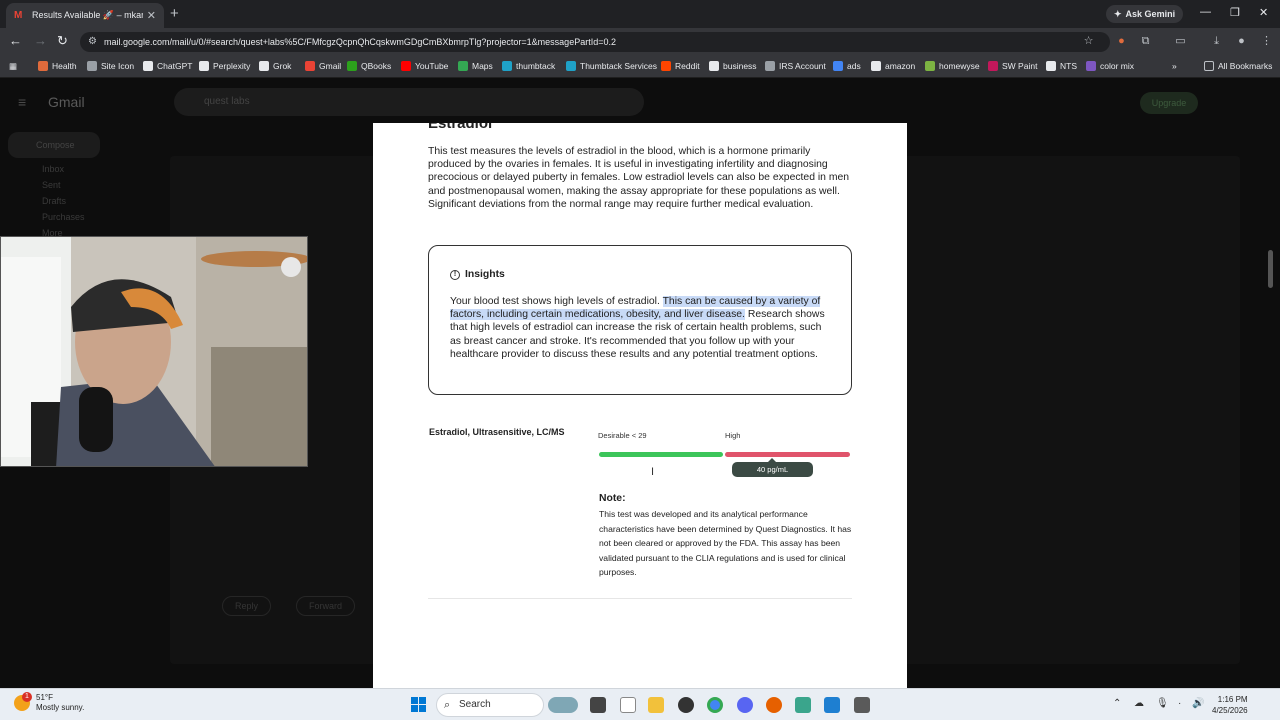  Describe the element at coordinates (1238, 66) in the screenshot. I see `all-bookmarks: All Bookmarks` at that location.